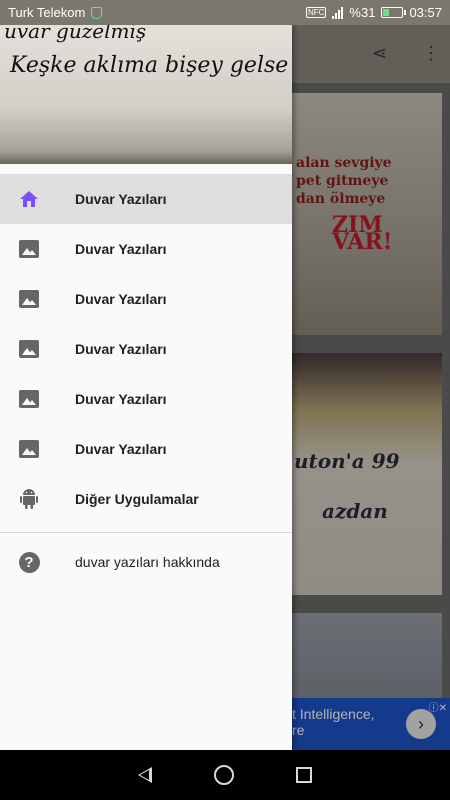 Image resolution: width=450 pixels, height=800 pixels. Describe the element at coordinates (29, 199) in the screenshot. I see `home-icon` at that location.